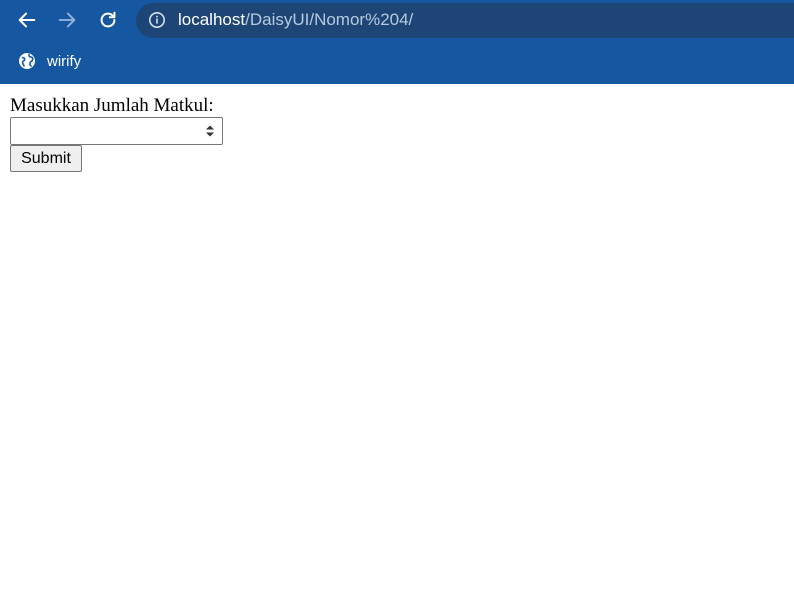 The width and height of the screenshot is (794, 595). What do you see at coordinates (212, 19) in the screenshot?
I see `url-host: localhost` at bounding box center [212, 19].